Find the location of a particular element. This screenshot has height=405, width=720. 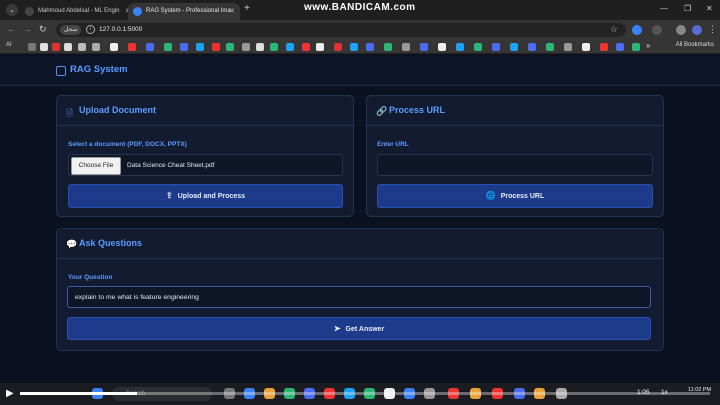

tab-label: RAG System - Professional Ima is located at coordinates (188, 11).